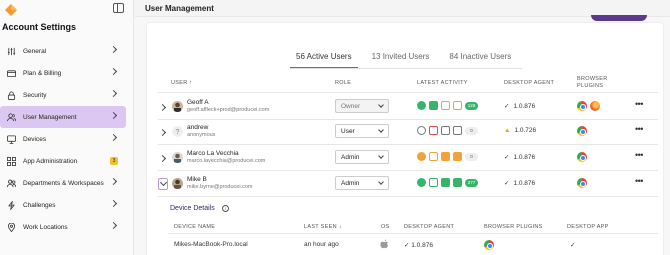  I want to click on device-name: Mikes-MacBook-Pro.local, so click(211, 244).